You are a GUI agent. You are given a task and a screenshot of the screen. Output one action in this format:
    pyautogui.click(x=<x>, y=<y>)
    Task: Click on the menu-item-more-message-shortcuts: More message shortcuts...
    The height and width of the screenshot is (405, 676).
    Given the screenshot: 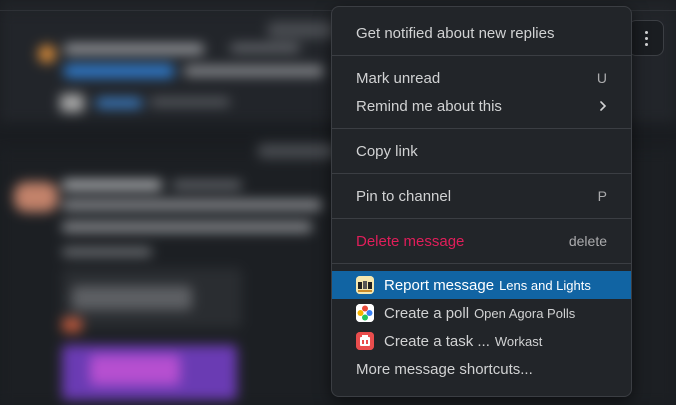 What is the action you would take?
    pyautogui.click(x=481, y=369)
    